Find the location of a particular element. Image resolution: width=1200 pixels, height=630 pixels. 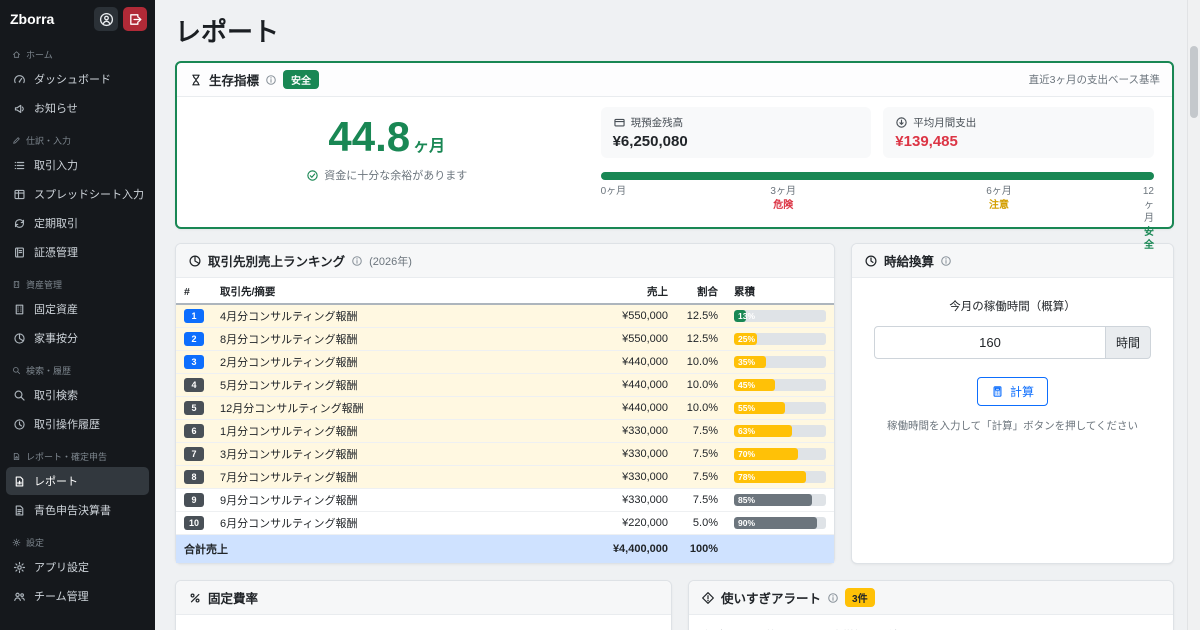

rank-badge: 4 is located at coordinates (194, 385).